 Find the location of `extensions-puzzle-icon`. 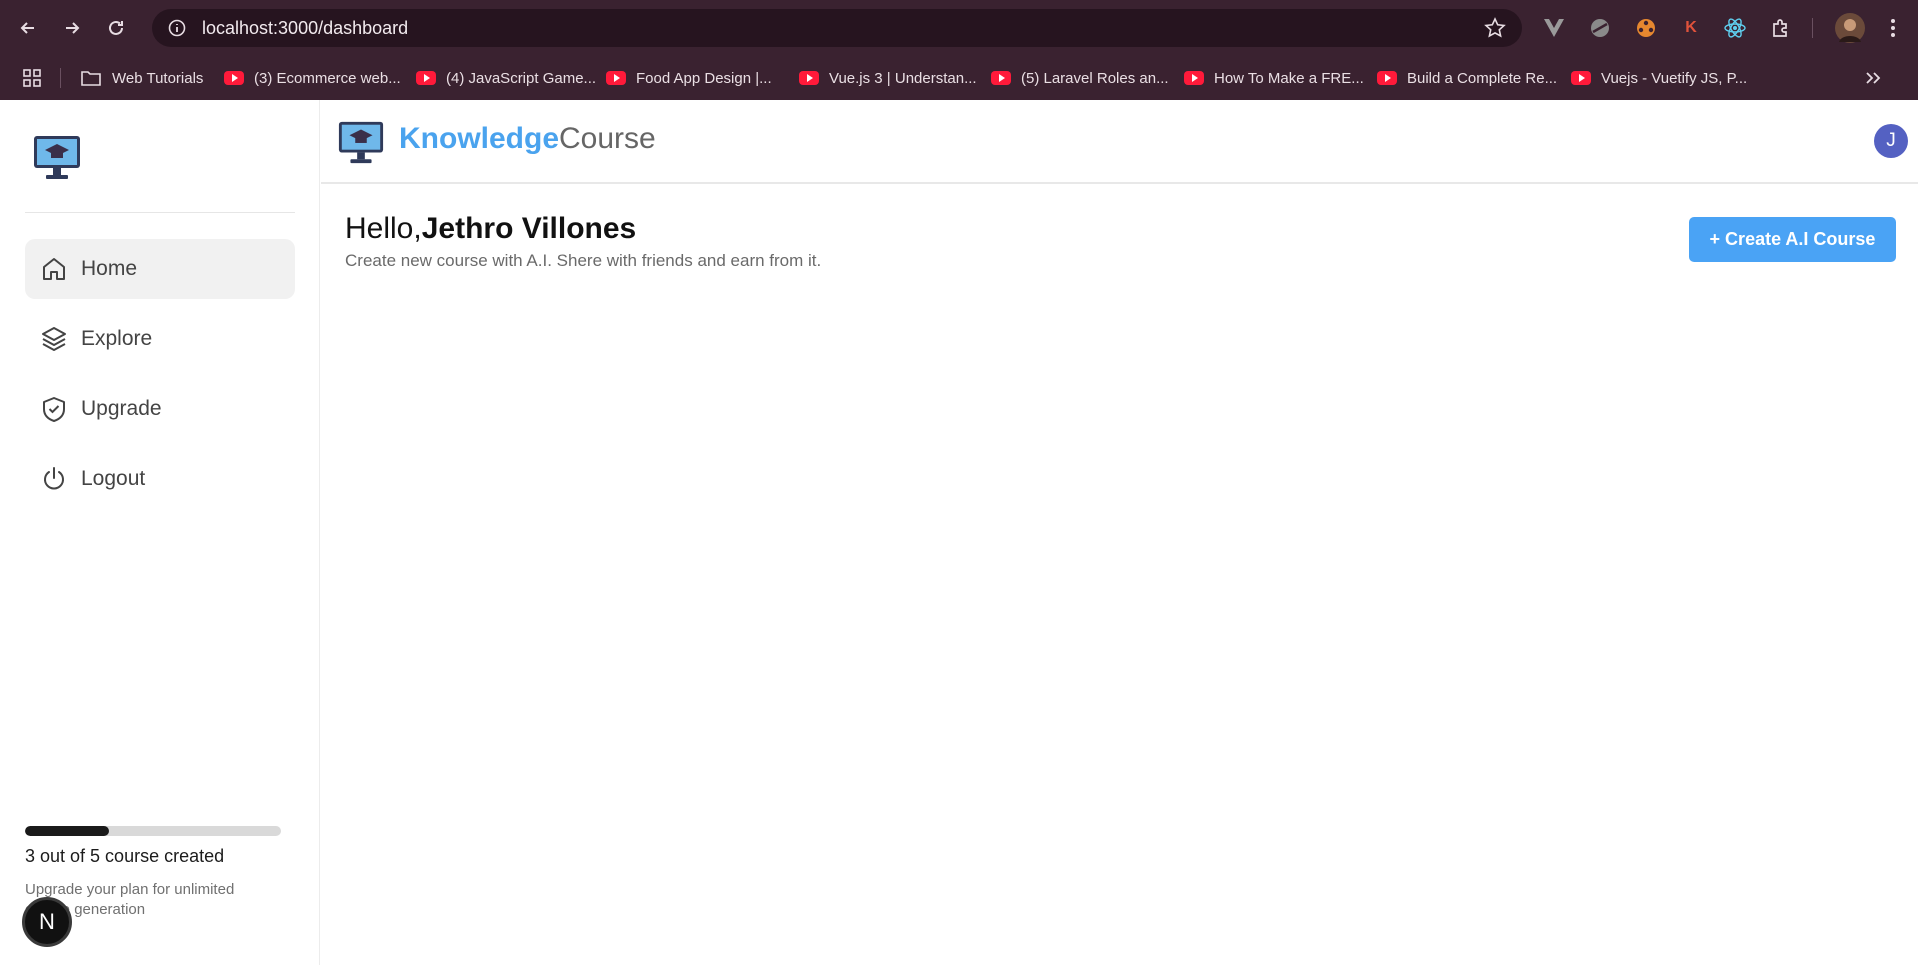

extensions-puzzle-icon is located at coordinates (1781, 28).